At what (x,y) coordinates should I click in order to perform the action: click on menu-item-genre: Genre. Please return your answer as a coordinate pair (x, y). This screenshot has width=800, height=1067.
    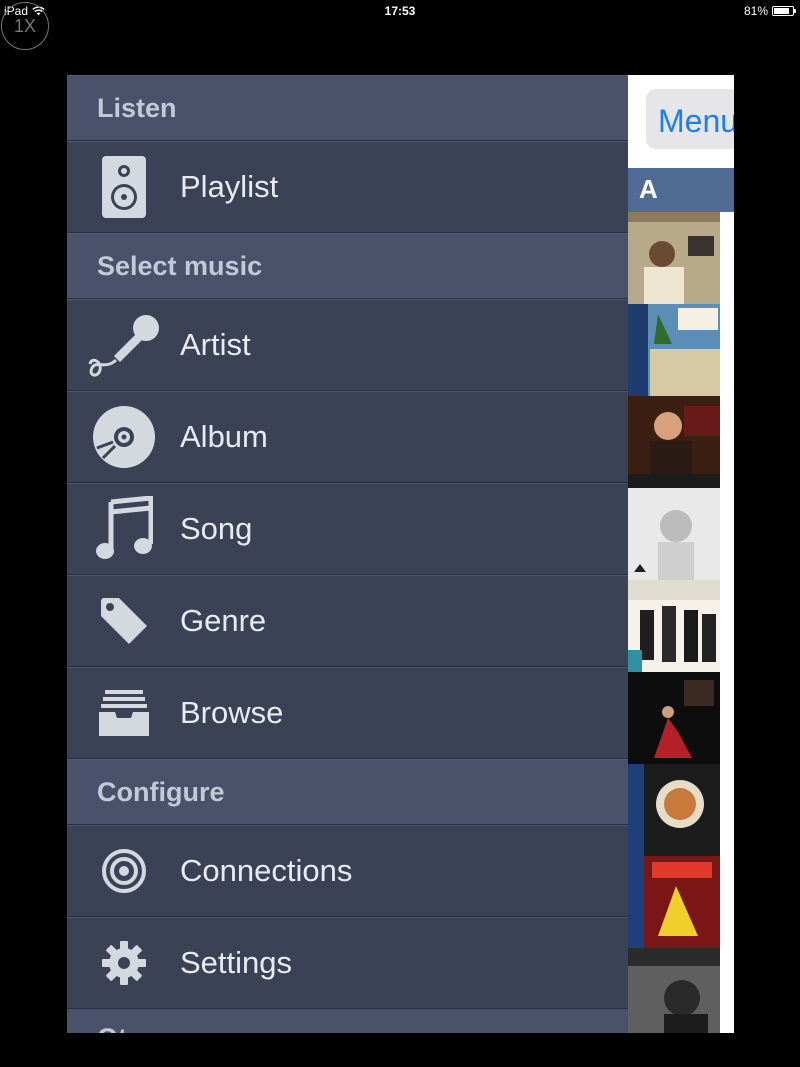
    Looking at the image, I should click on (347, 621).